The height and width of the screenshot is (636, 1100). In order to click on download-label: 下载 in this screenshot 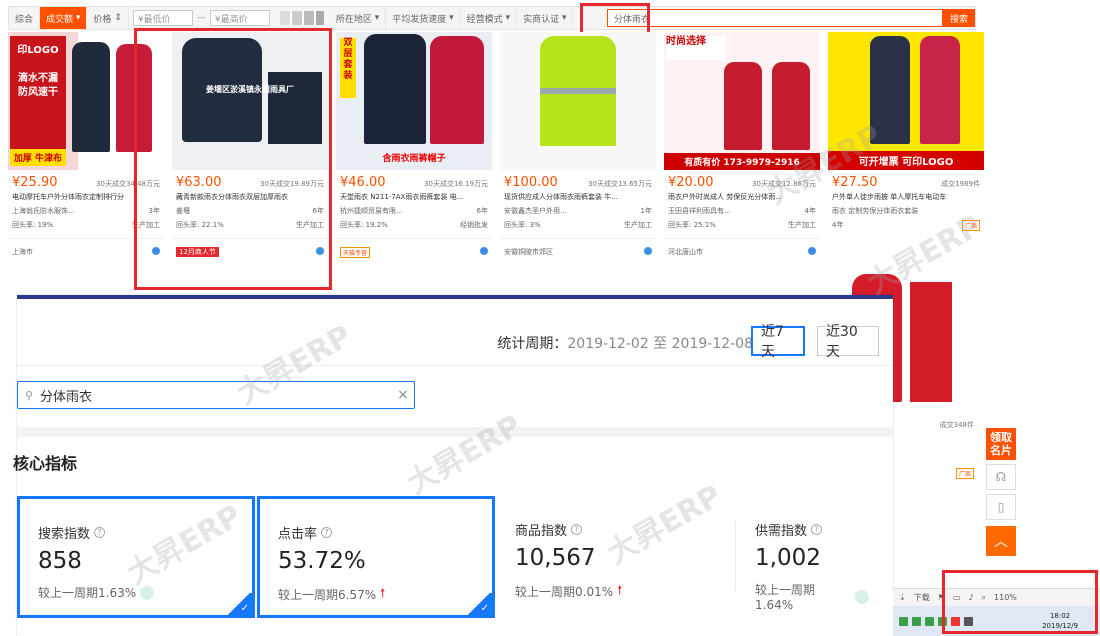, I will do `click(922, 597)`.